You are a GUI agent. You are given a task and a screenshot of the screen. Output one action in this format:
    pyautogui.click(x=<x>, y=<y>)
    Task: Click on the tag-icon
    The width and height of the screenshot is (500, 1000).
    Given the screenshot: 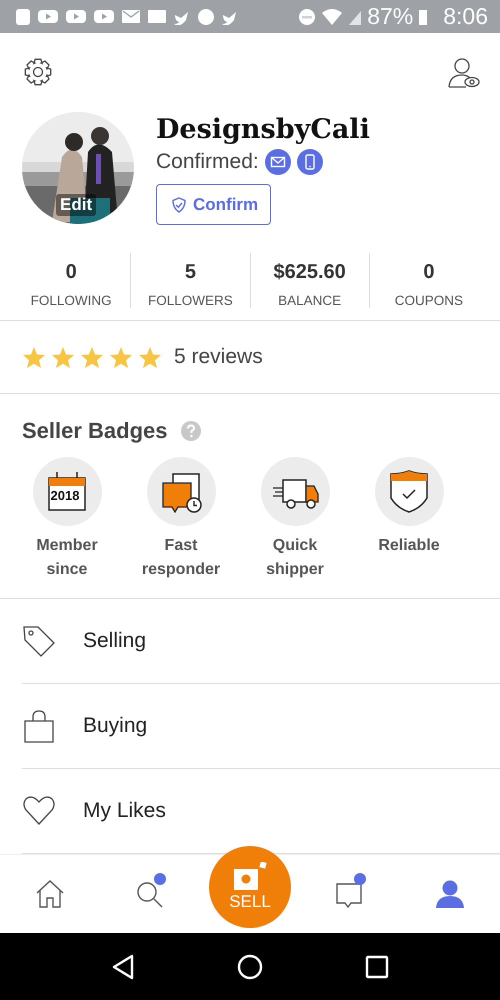 What is the action you would take?
    pyautogui.click(x=39, y=641)
    